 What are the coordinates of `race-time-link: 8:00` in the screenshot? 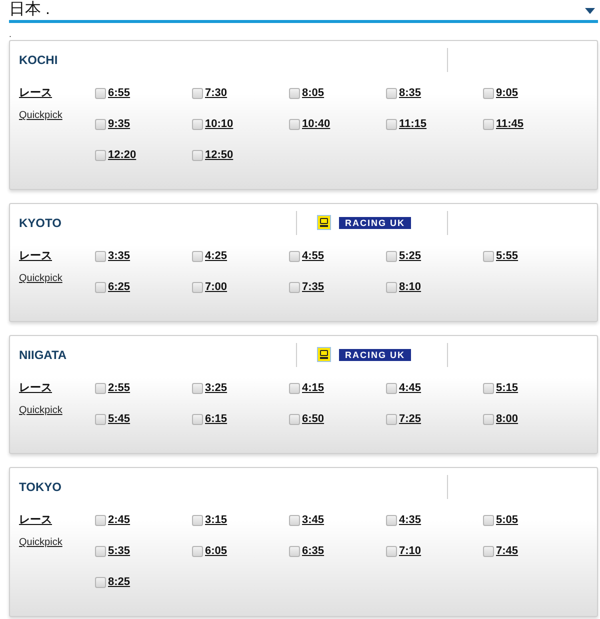 It's located at (507, 419).